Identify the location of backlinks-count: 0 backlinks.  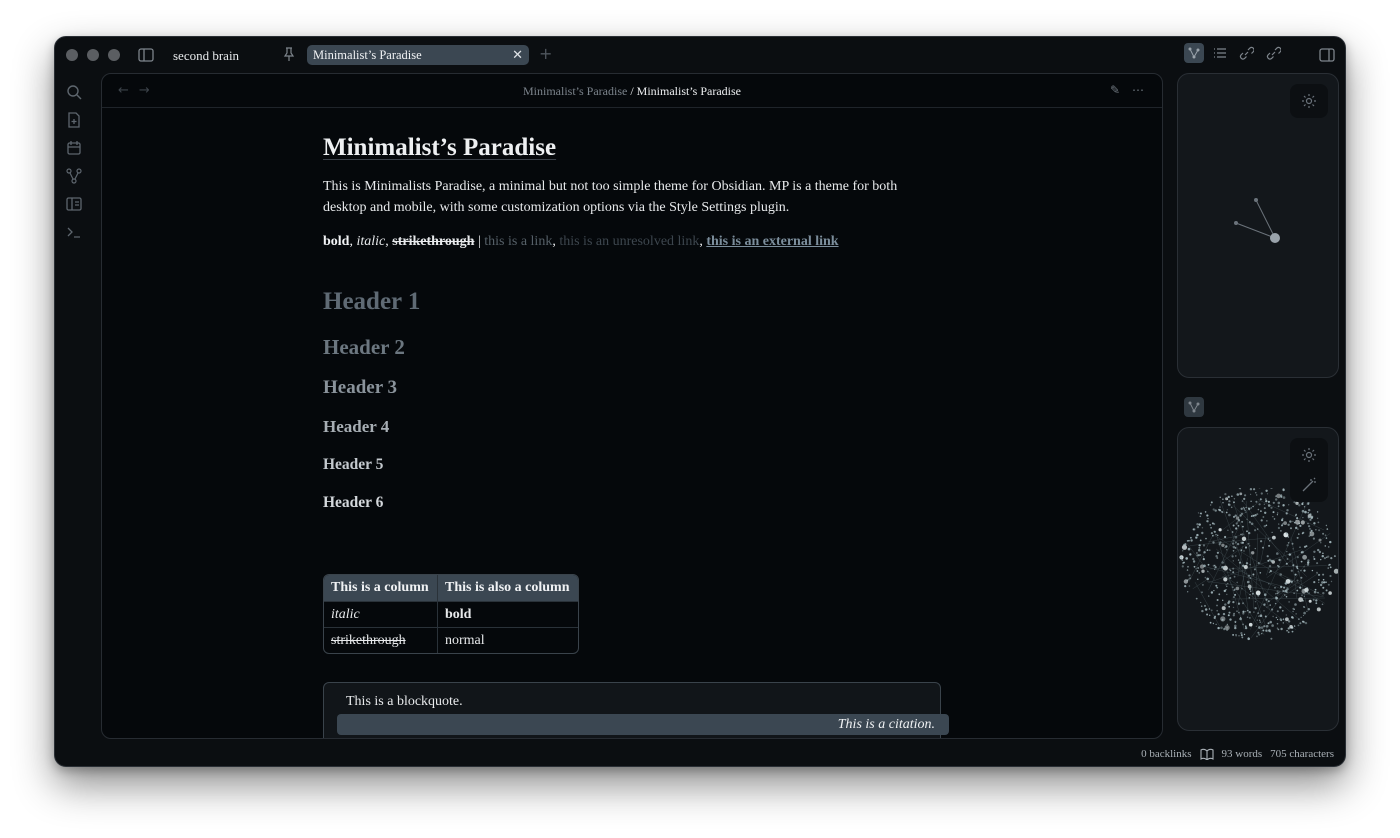
(1166, 754).